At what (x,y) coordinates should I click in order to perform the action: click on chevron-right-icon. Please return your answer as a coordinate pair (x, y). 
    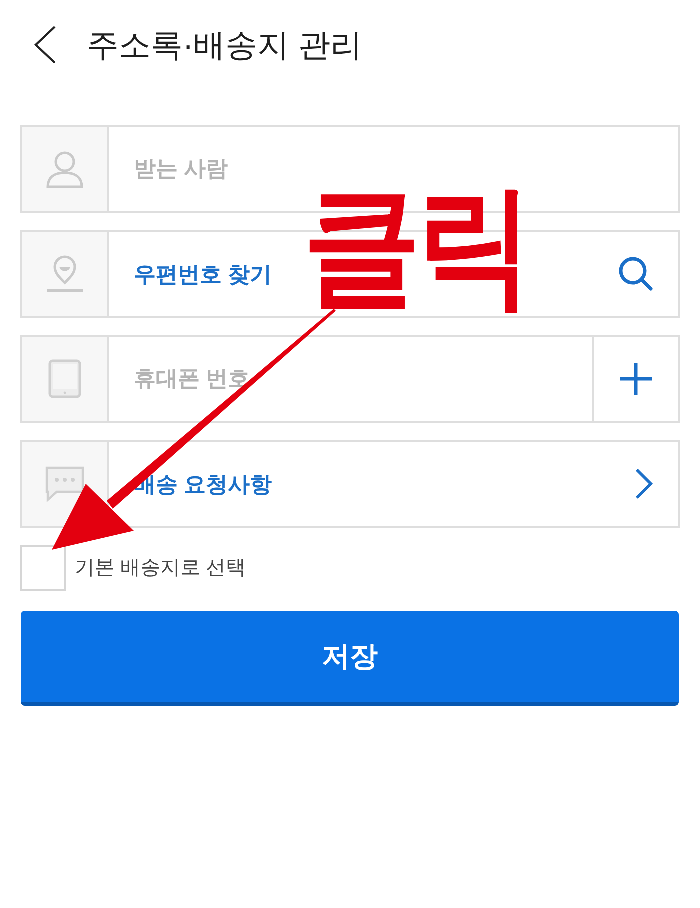
    Looking at the image, I should click on (644, 484).